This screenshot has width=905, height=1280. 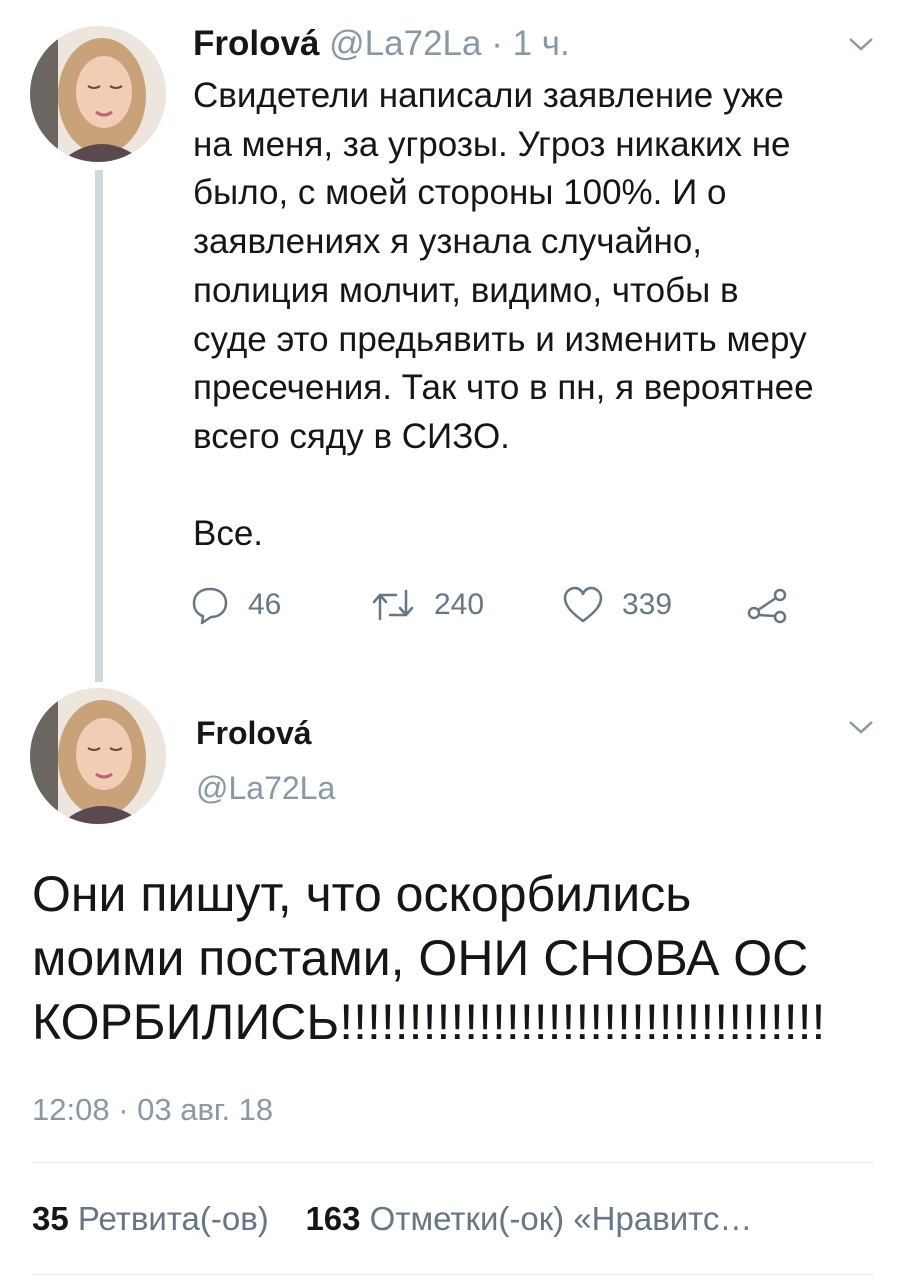 I want to click on retweet-icon, so click(x=393, y=605).